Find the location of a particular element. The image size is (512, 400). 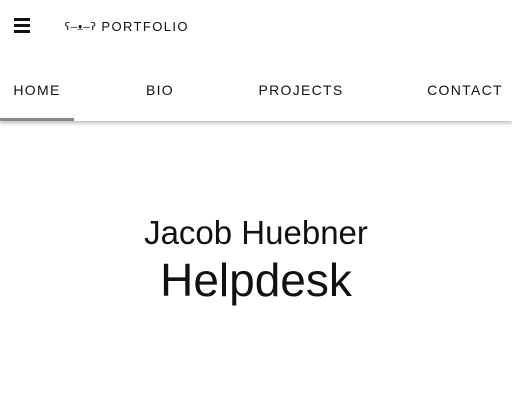

hero-name: Jacob Huebner is located at coordinates (256, 232).